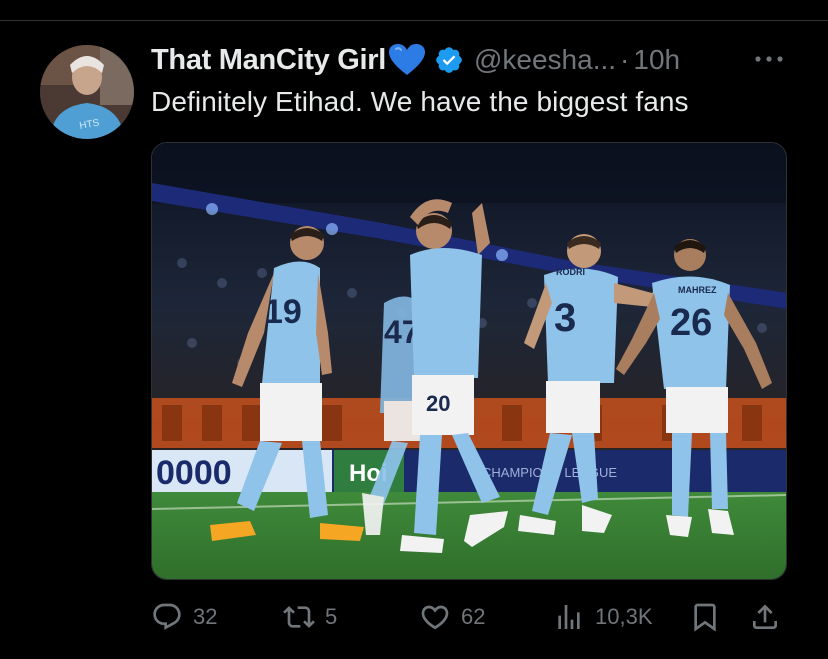 The image size is (828, 659). I want to click on repost-count: 5, so click(331, 616).